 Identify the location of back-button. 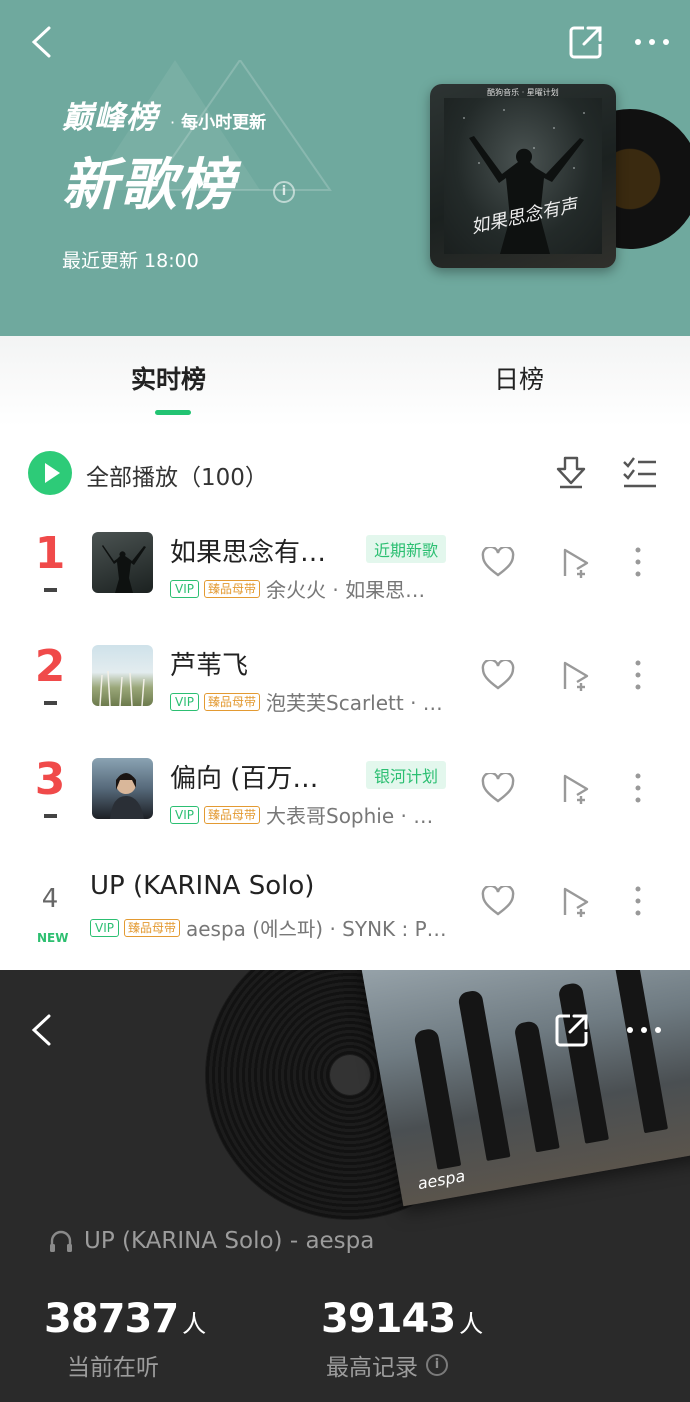
(42, 42).